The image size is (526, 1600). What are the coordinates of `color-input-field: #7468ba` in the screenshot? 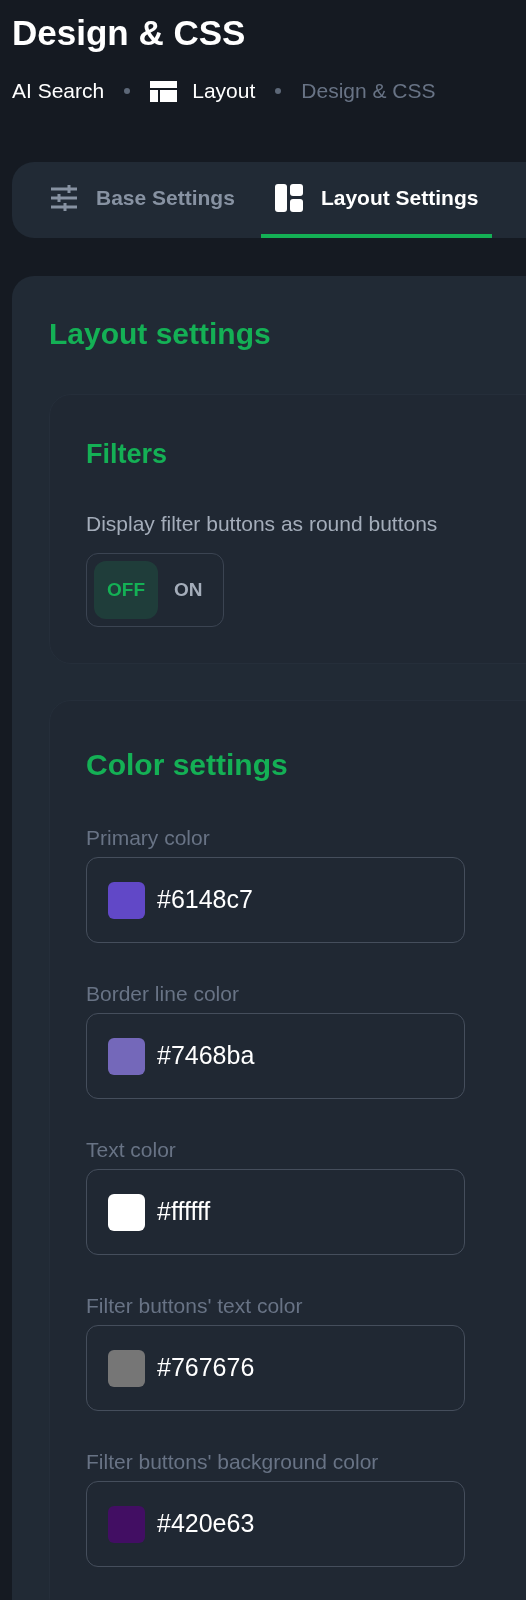 It's located at (275, 1056).